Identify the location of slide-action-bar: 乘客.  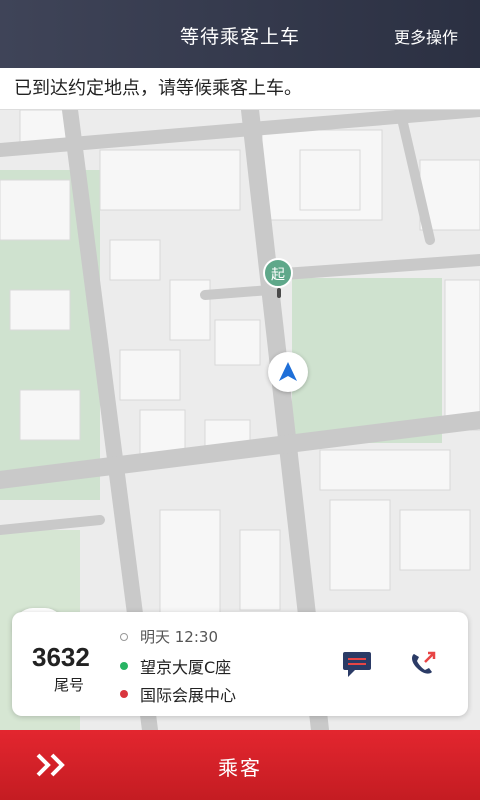
(240, 765).